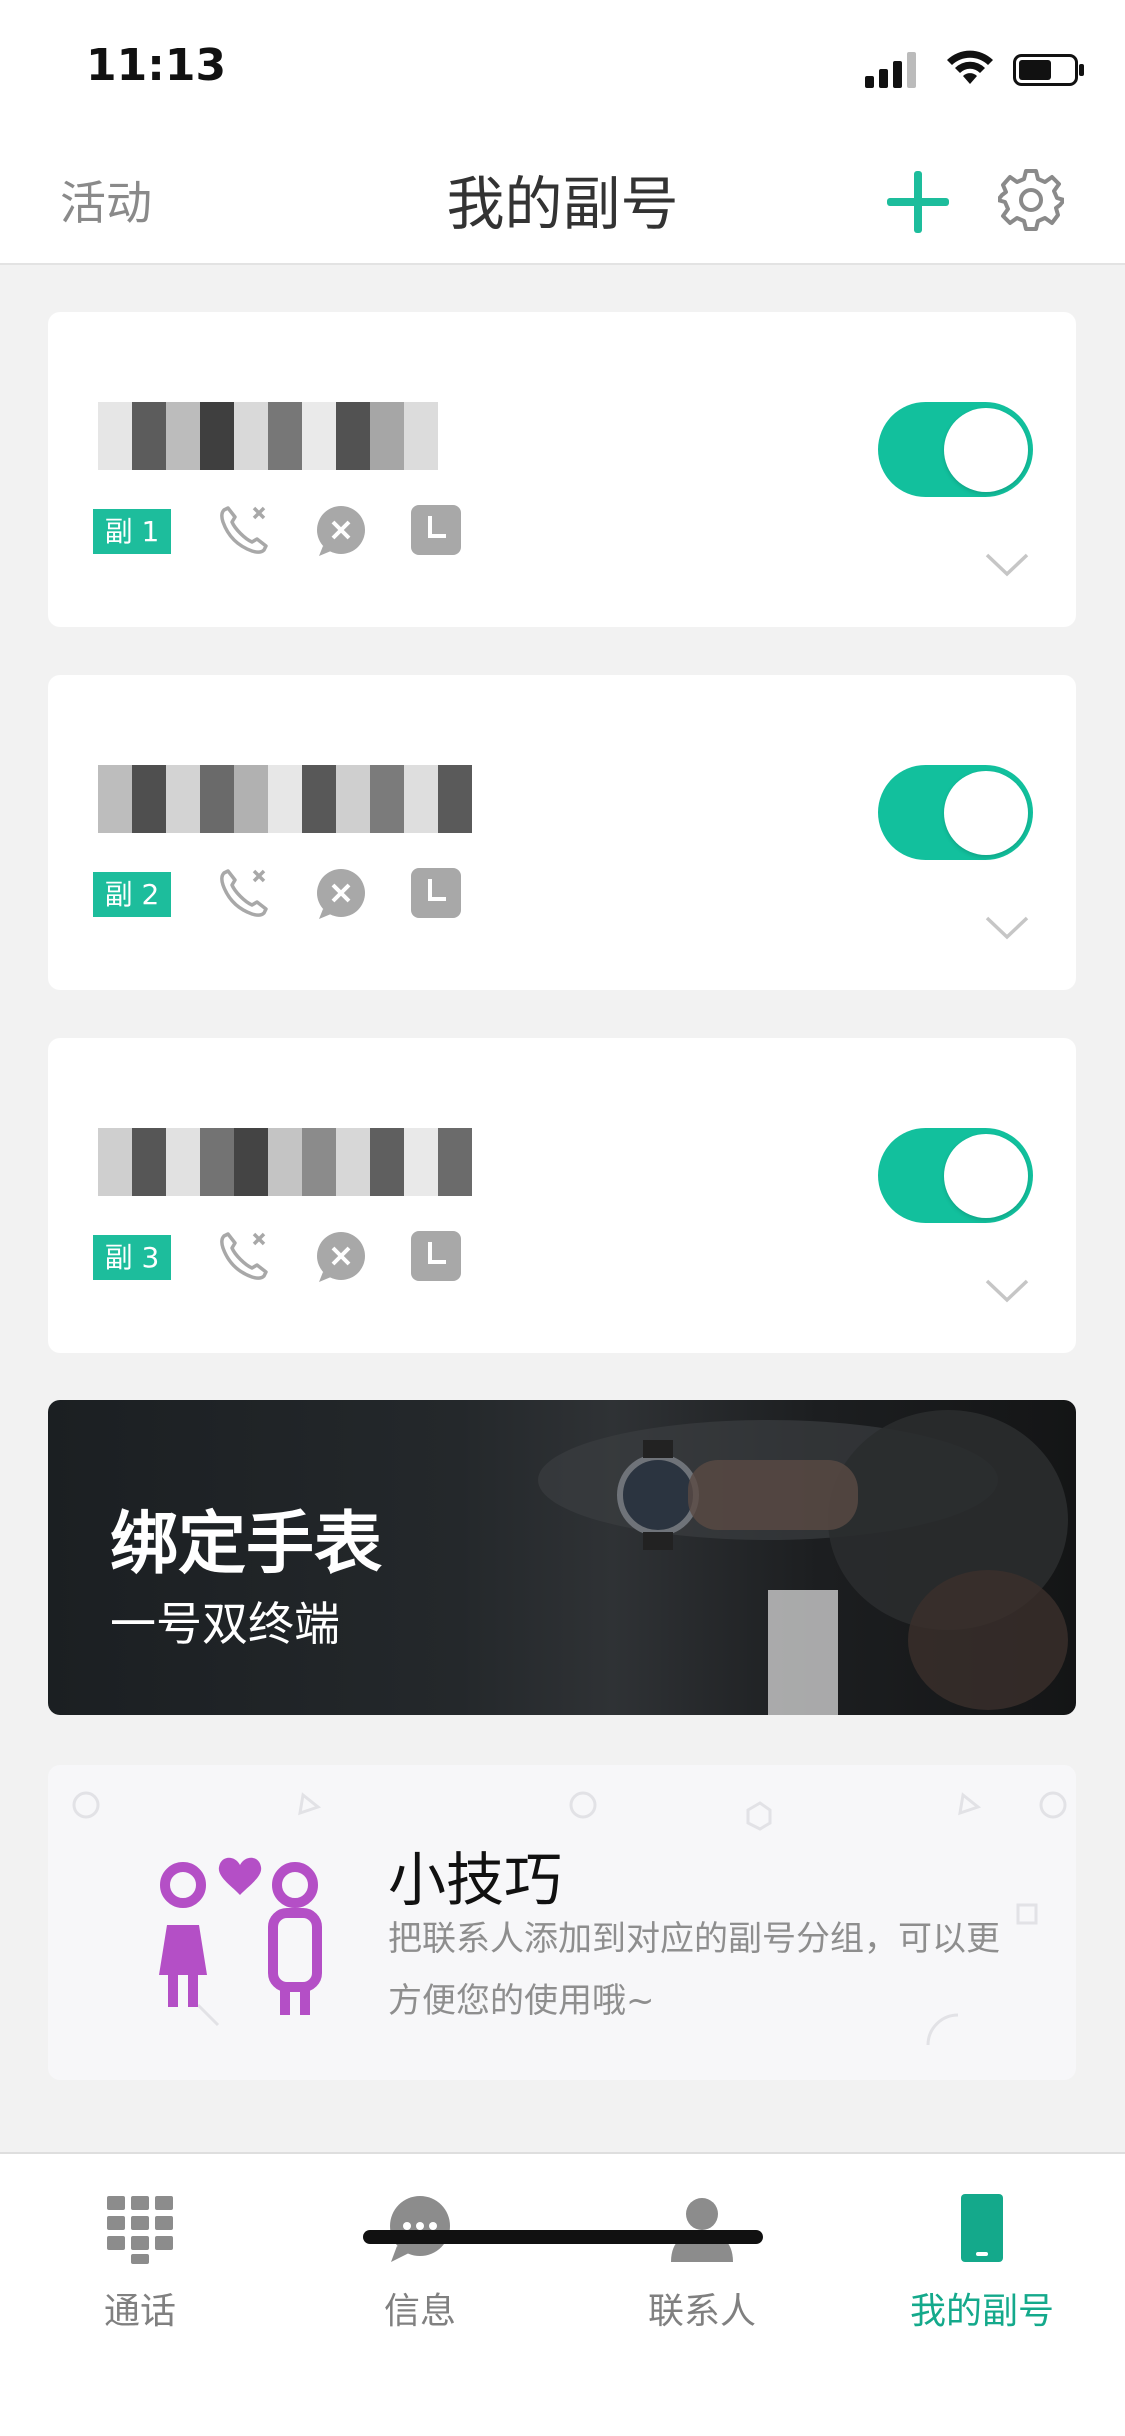 The image size is (1125, 2436). I want to click on bind-watch-banner: 绑定手表 一号双终端, so click(562, 1557).